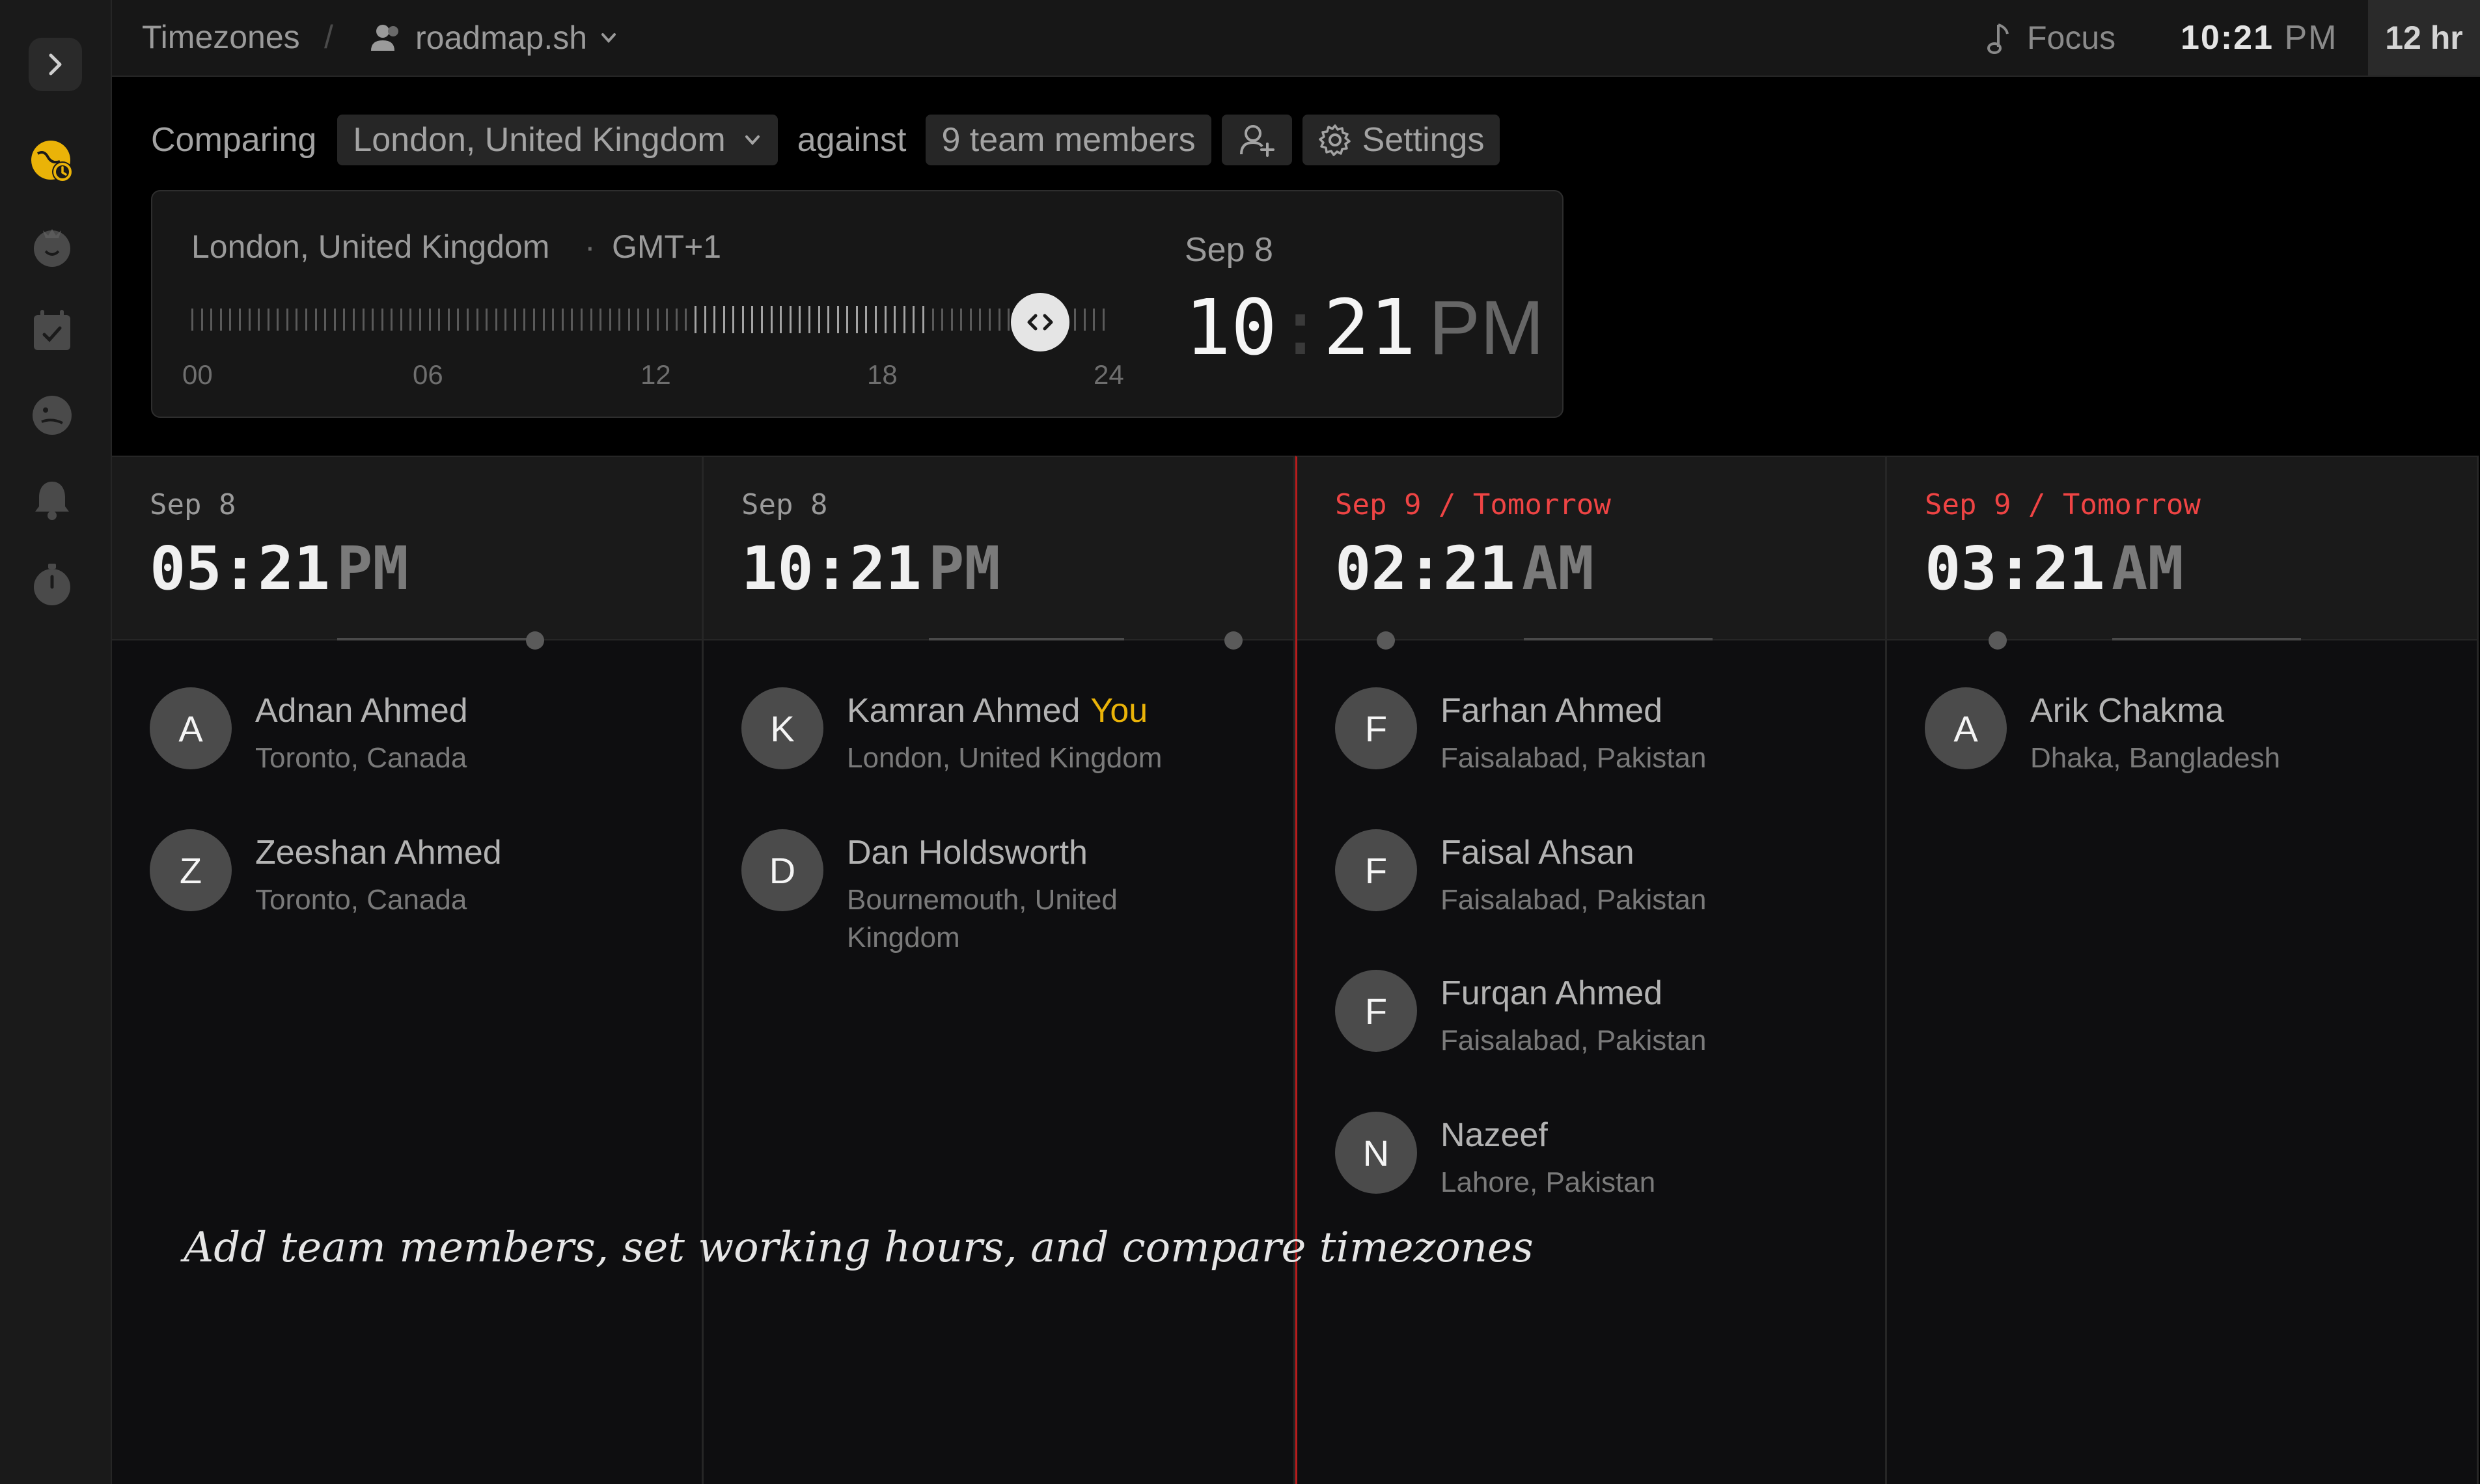  What do you see at coordinates (1008, 742) in the screenshot?
I see `member-row: K Kamran Ahmed You London, United Kingdom` at bounding box center [1008, 742].